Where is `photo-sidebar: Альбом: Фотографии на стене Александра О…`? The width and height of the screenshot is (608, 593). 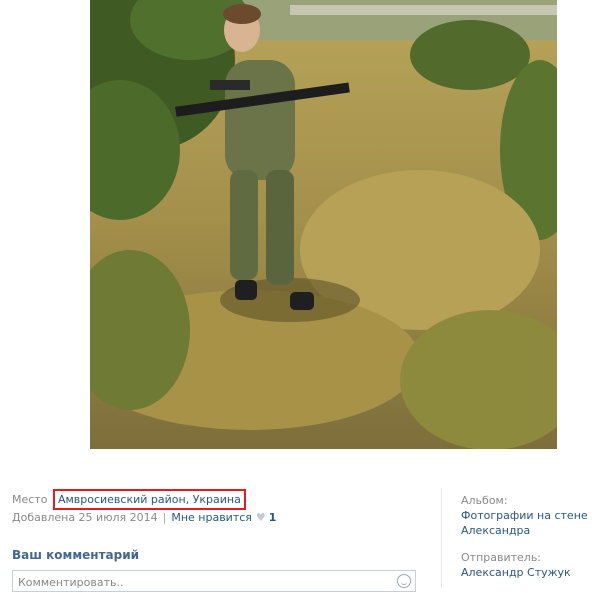
photo-sidebar: Альбом: Фотографии на стене Александра О… is located at coordinates (531, 536).